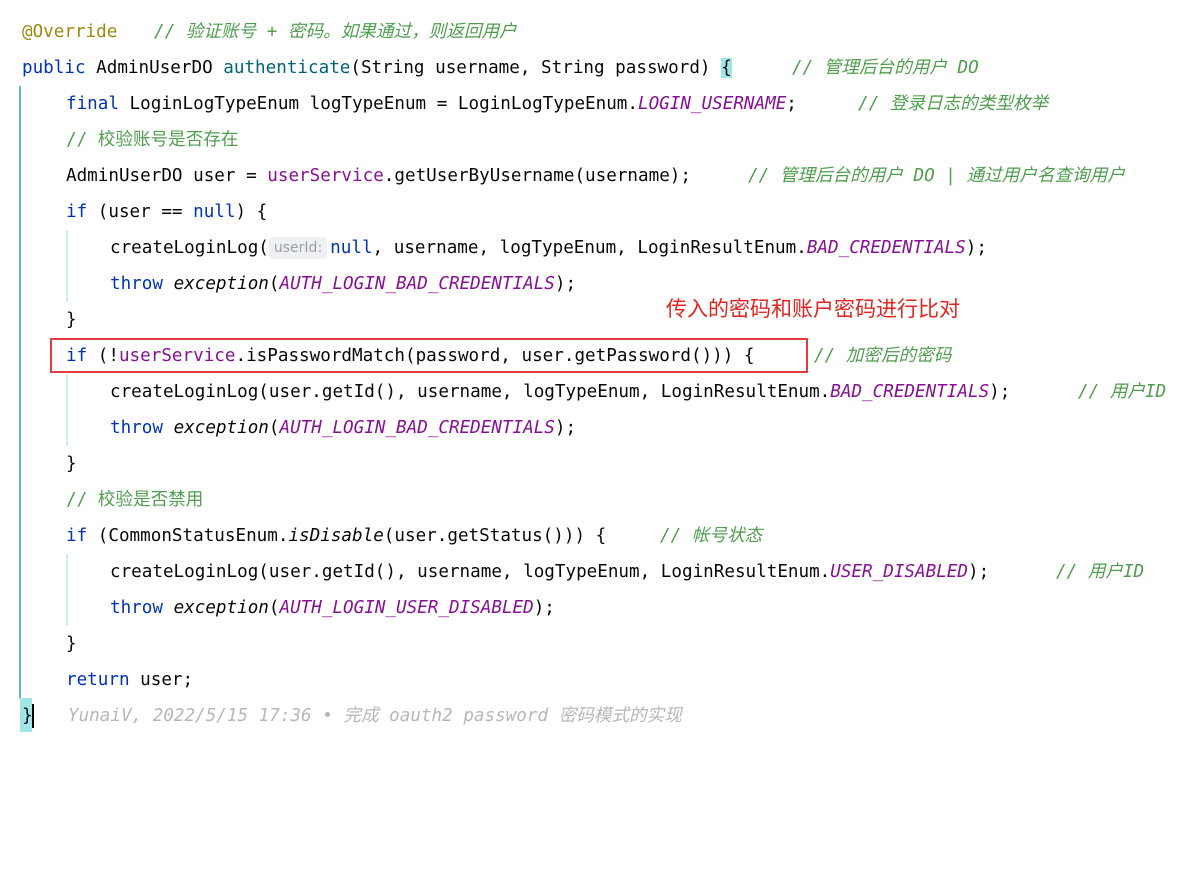 The image size is (1199, 878). Describe the element at coordinates (38, 644) in the screenshot. I see `code-line-18: }` at that location.